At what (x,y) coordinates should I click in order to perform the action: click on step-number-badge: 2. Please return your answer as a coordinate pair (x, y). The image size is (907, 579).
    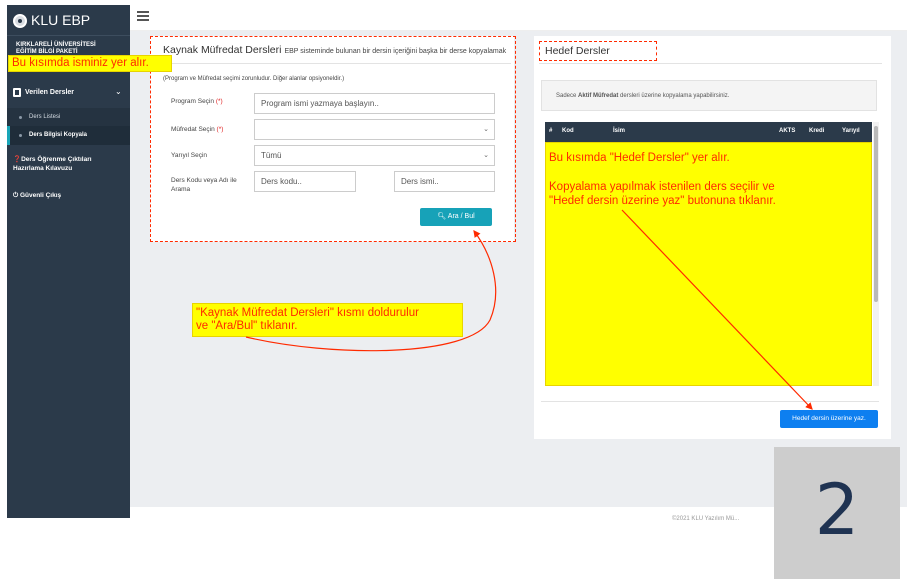
    Looking at the image, I should click on (837, 513).